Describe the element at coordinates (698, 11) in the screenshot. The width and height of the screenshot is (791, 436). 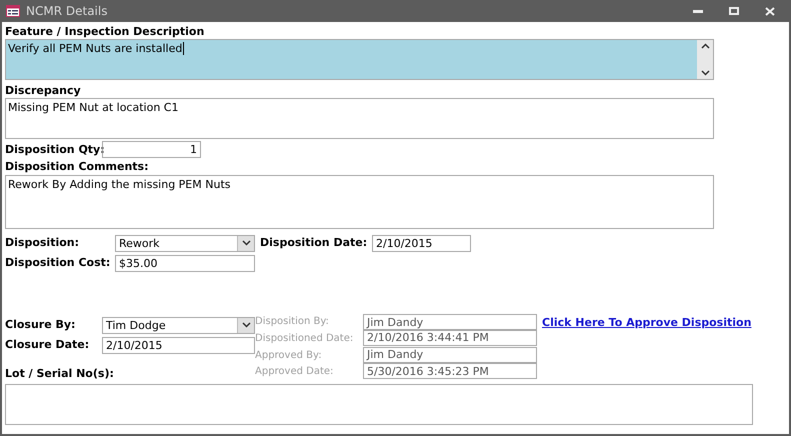
I see `minimize-icon` at that location.